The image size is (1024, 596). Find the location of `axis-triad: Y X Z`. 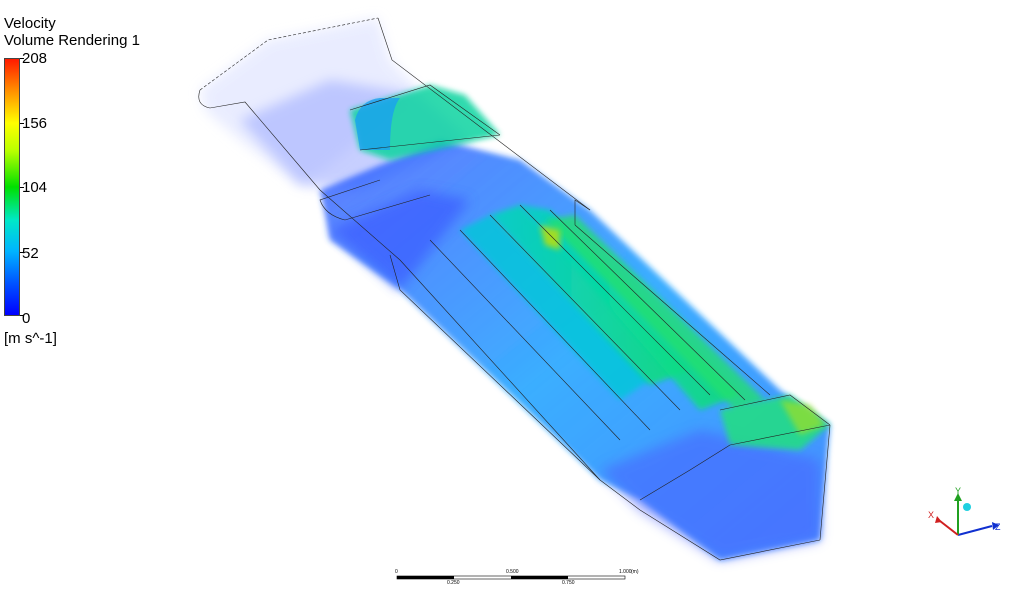

axis-triad: Y X Z is located at coordinates (964, 511).